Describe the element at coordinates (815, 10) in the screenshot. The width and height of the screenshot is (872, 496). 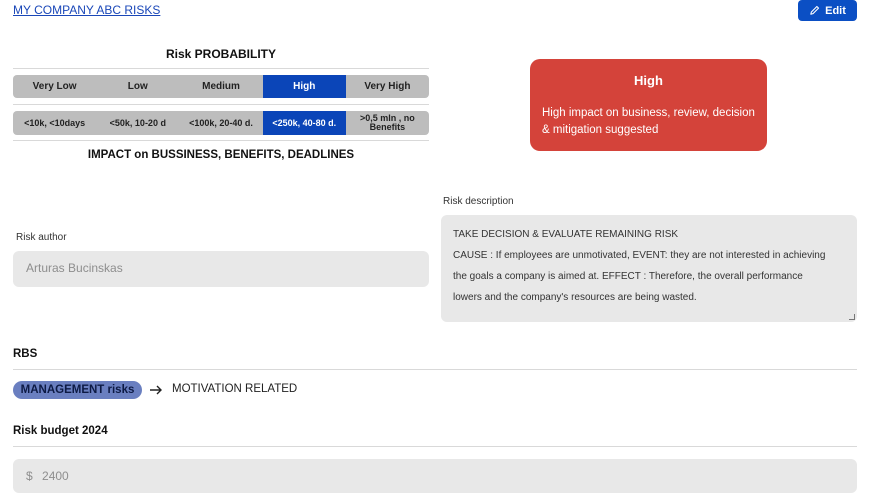
I see `pencil-icon` at that location.